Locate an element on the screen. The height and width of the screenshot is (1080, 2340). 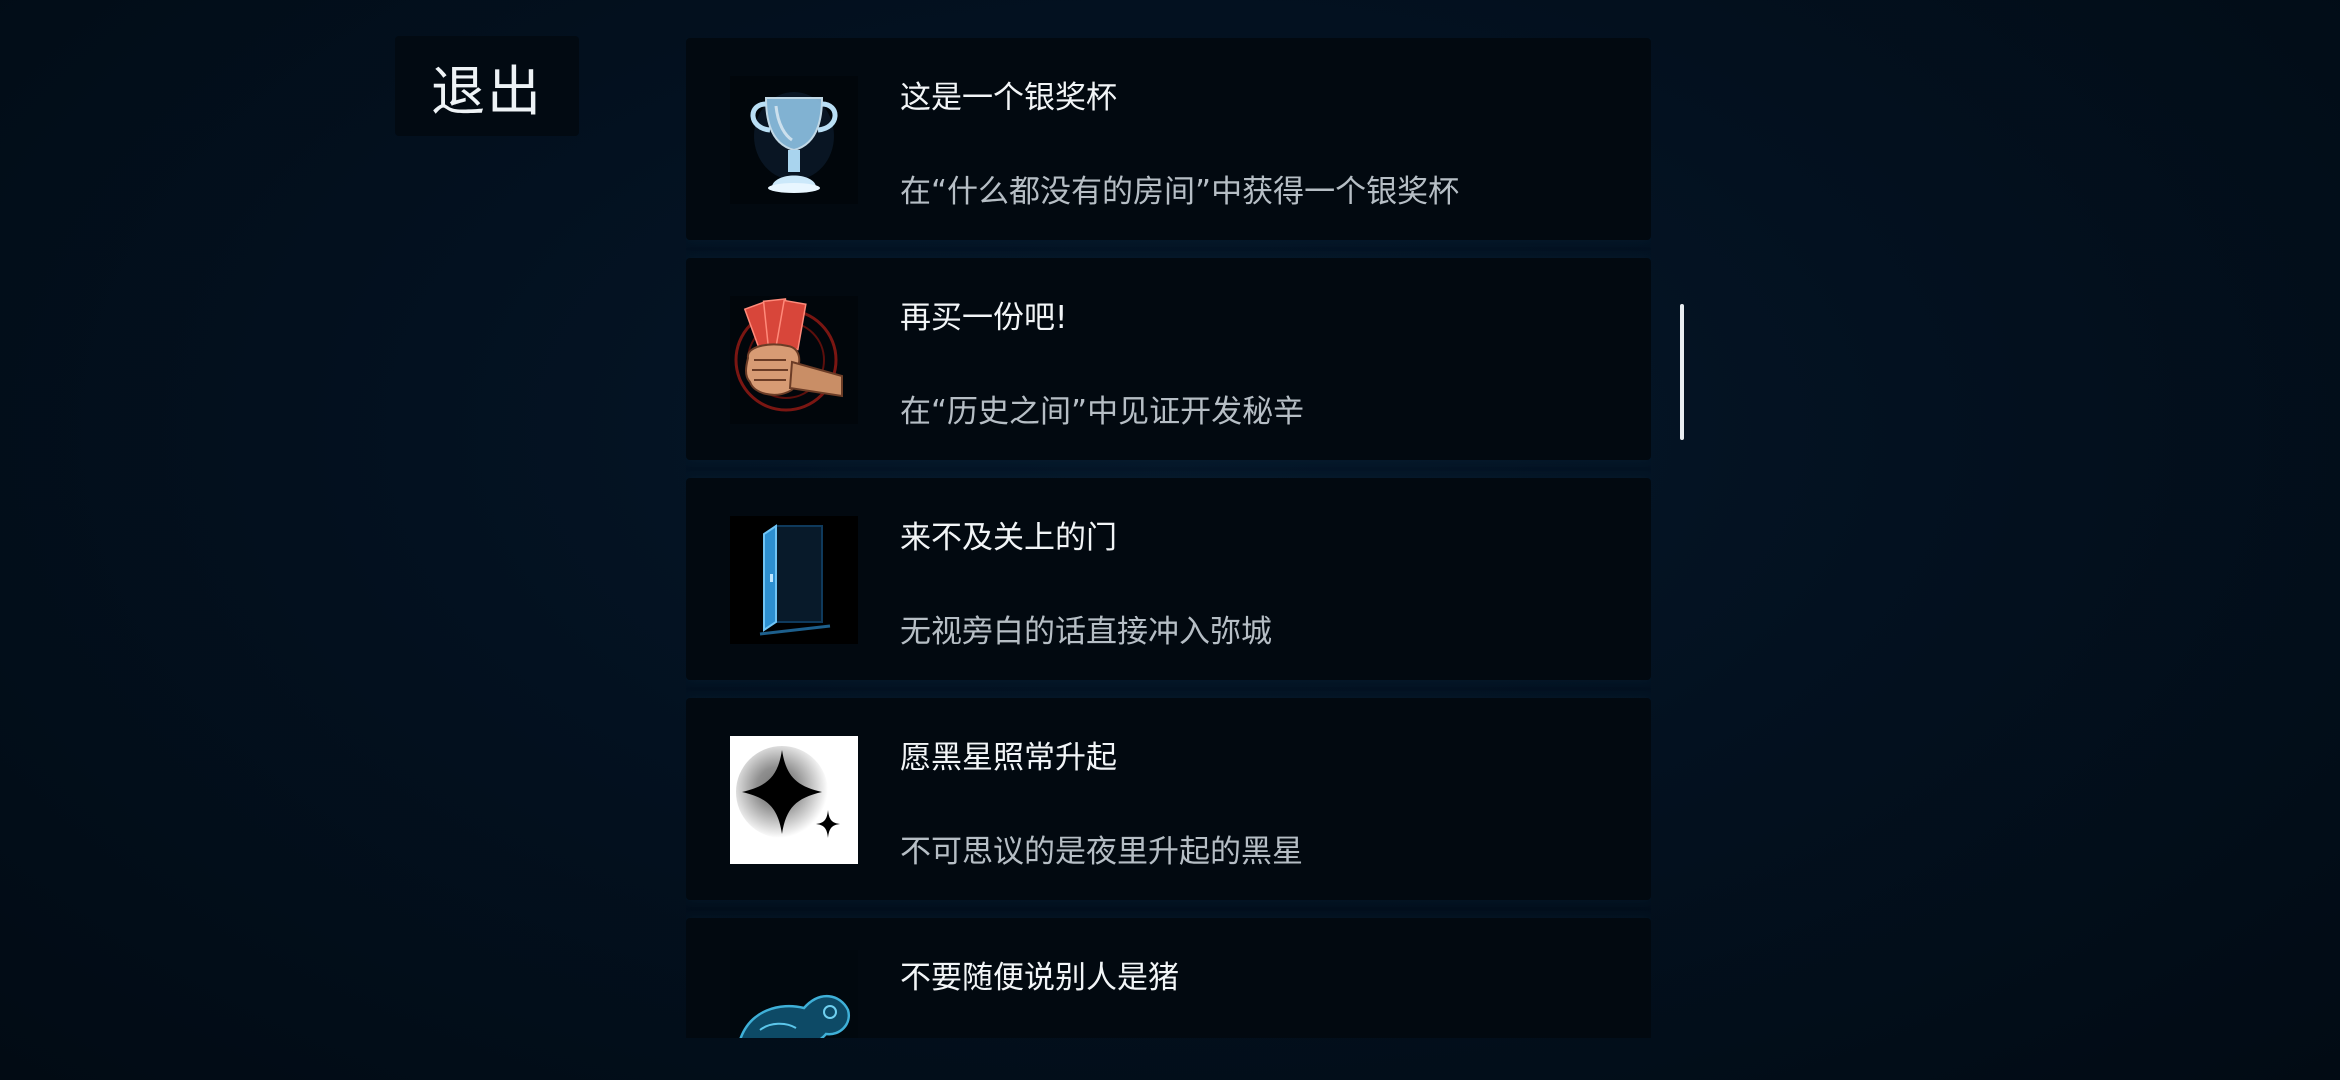
achievement-description: 不可思议的是夜里升起的黑星 is located at coordinates (1101, 852).